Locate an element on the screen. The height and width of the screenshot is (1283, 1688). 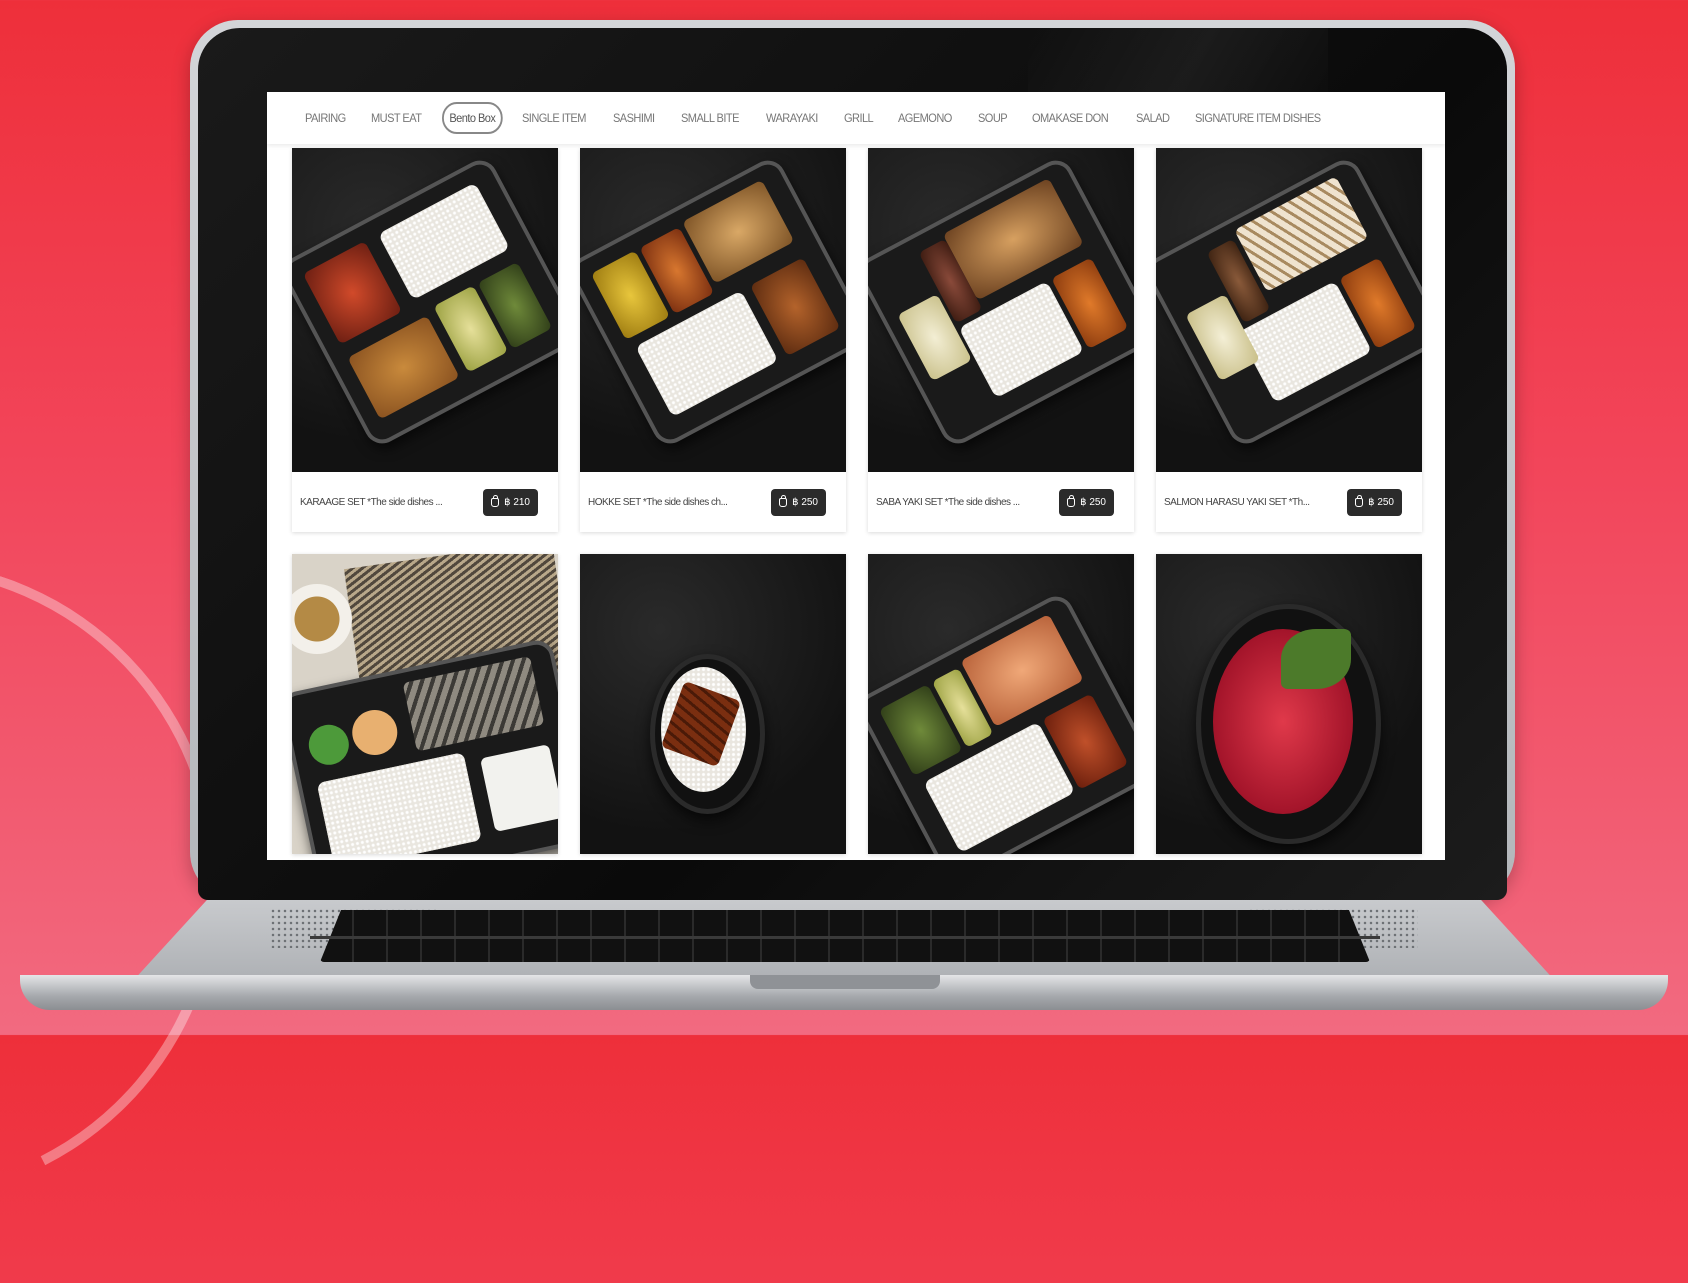
nav-item-must-eat: MUST EAT is located at coordinates (396, 118).